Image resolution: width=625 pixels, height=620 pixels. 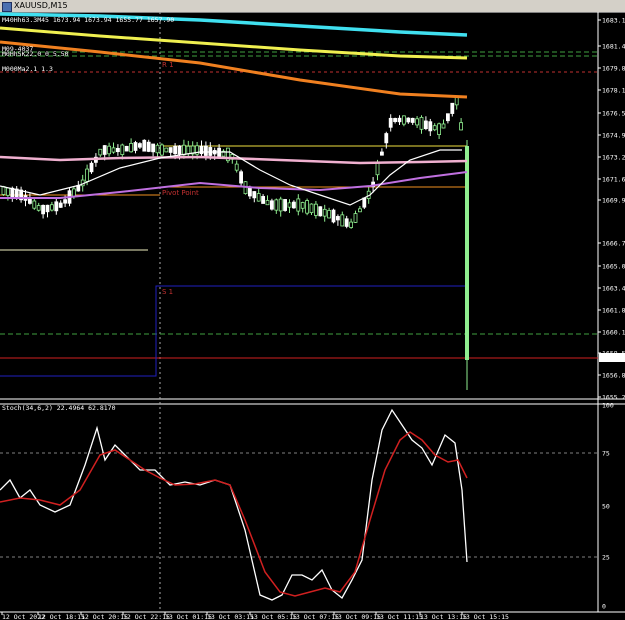 I want to click on s1-label: S 1, so click(x=167, y=292).